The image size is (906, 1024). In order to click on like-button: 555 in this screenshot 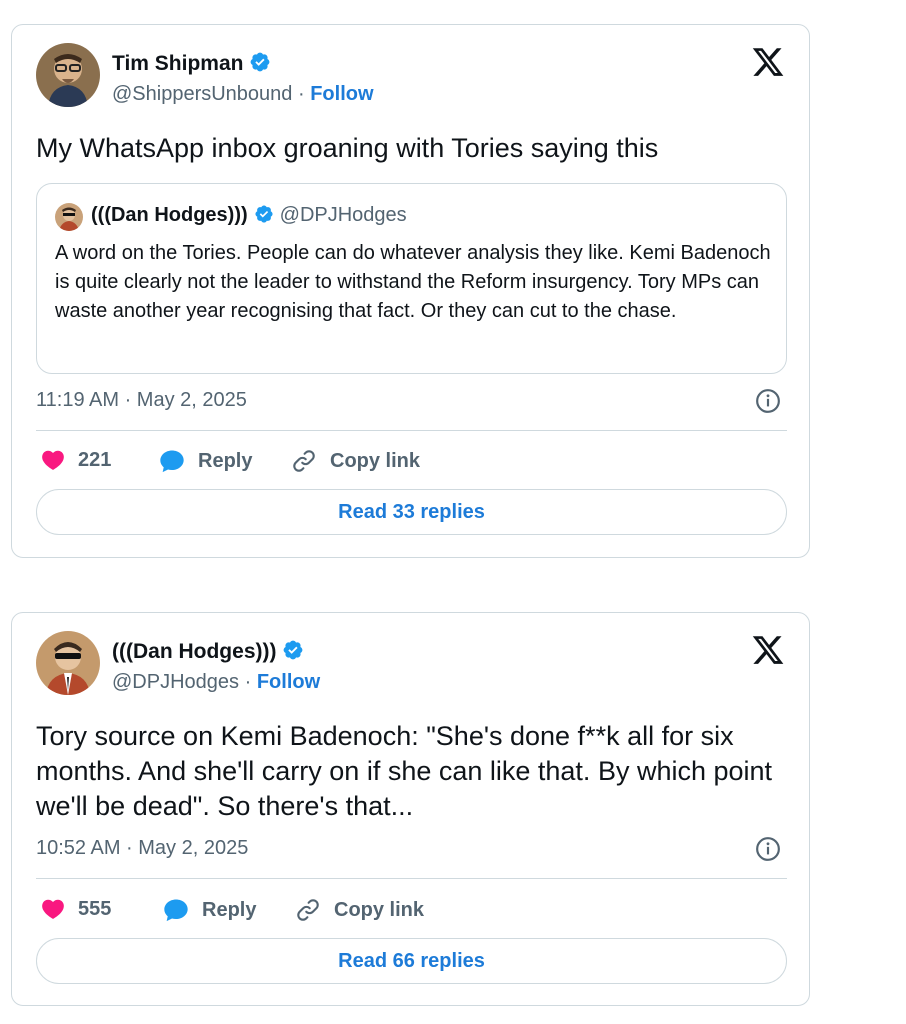, I will do `click(75, 909)`.